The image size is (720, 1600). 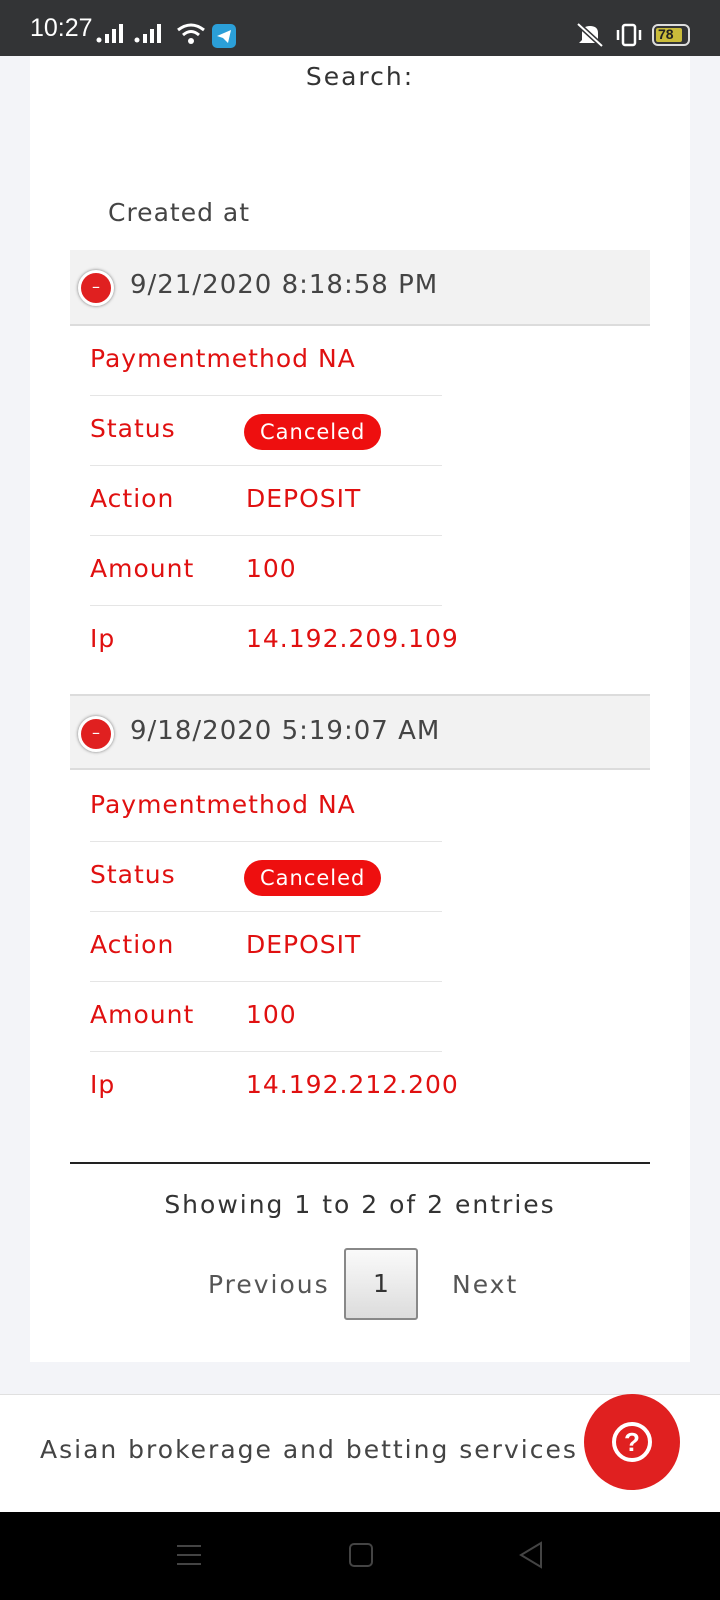 I want to click on system-navigation-bar, so click(x=360, y=1556).